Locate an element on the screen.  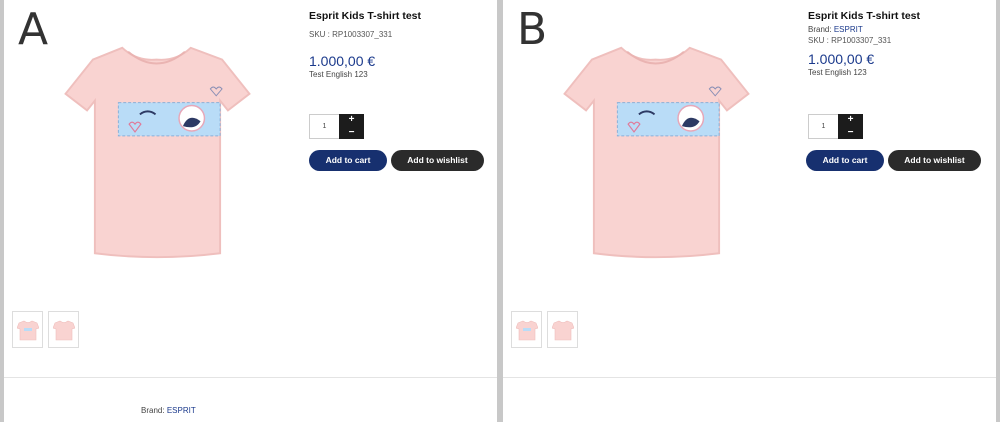
product-brand: Brand: ESPRIT is located at coordinates (898, 29).